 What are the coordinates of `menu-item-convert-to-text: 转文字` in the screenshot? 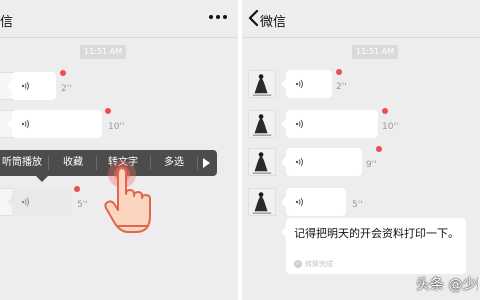 It's located at (123, 163).